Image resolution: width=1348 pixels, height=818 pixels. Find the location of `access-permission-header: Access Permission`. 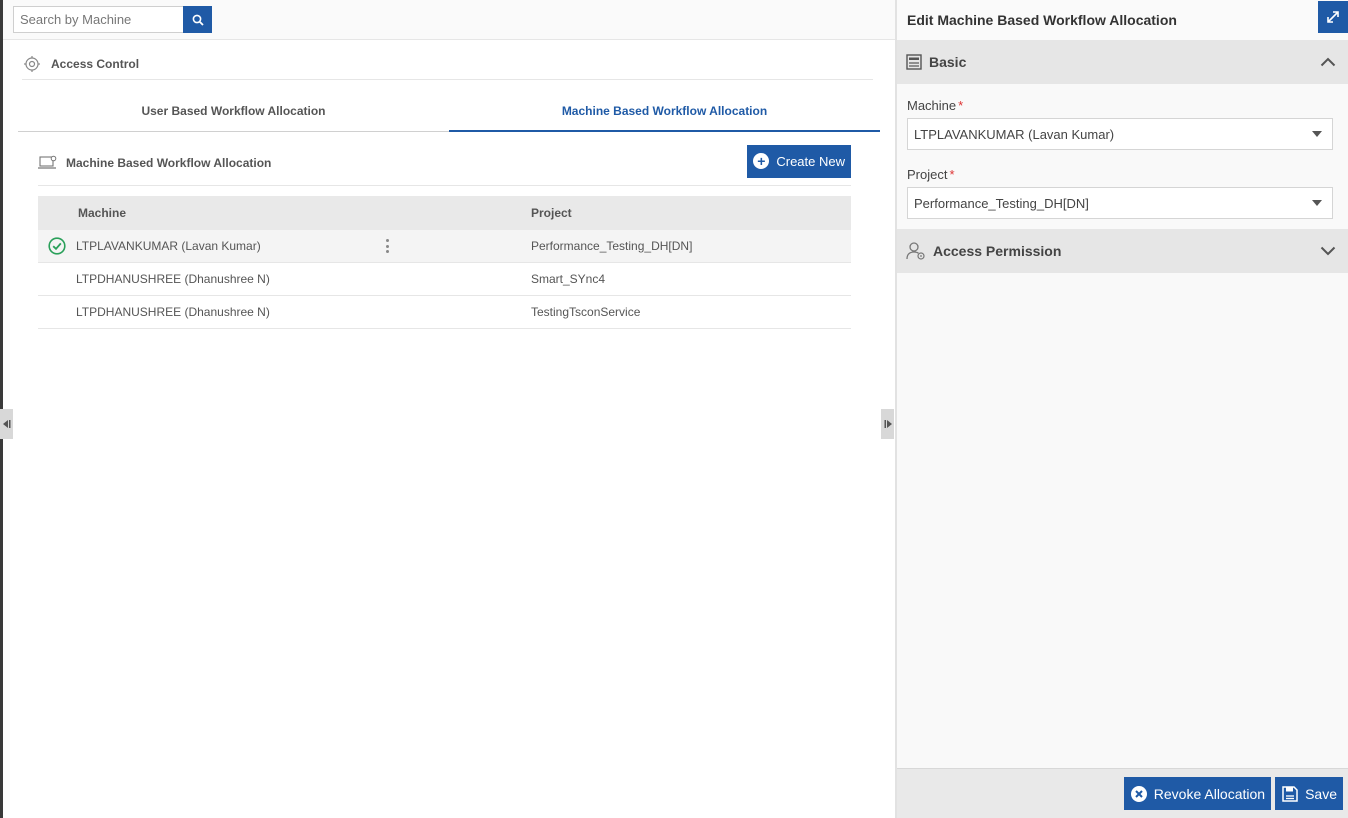

access-permission-header: Access Permission is located at coordinates (1122, 251).